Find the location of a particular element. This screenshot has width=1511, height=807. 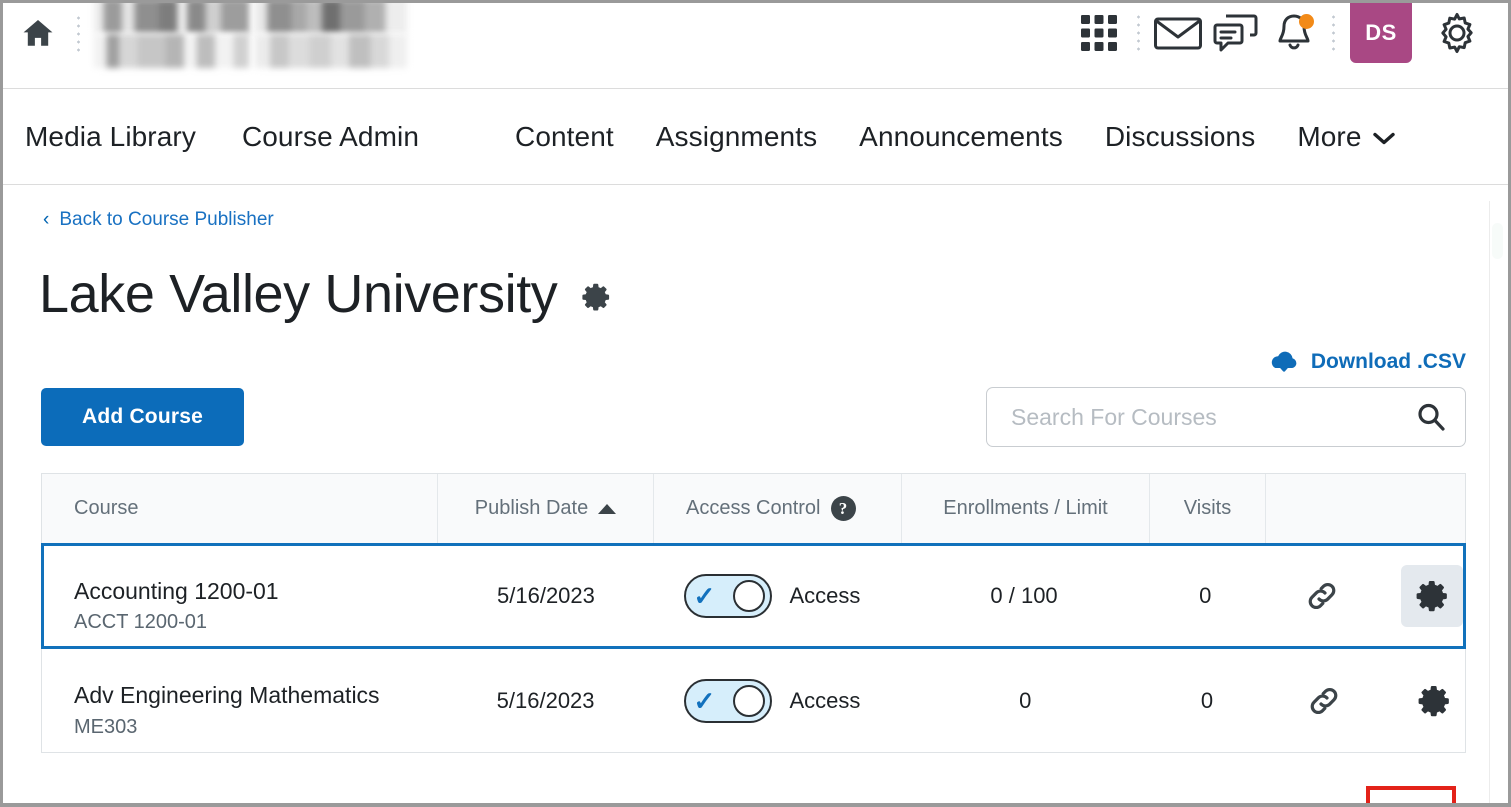

actions-row: Add Course is located at coordinates (755, 411).